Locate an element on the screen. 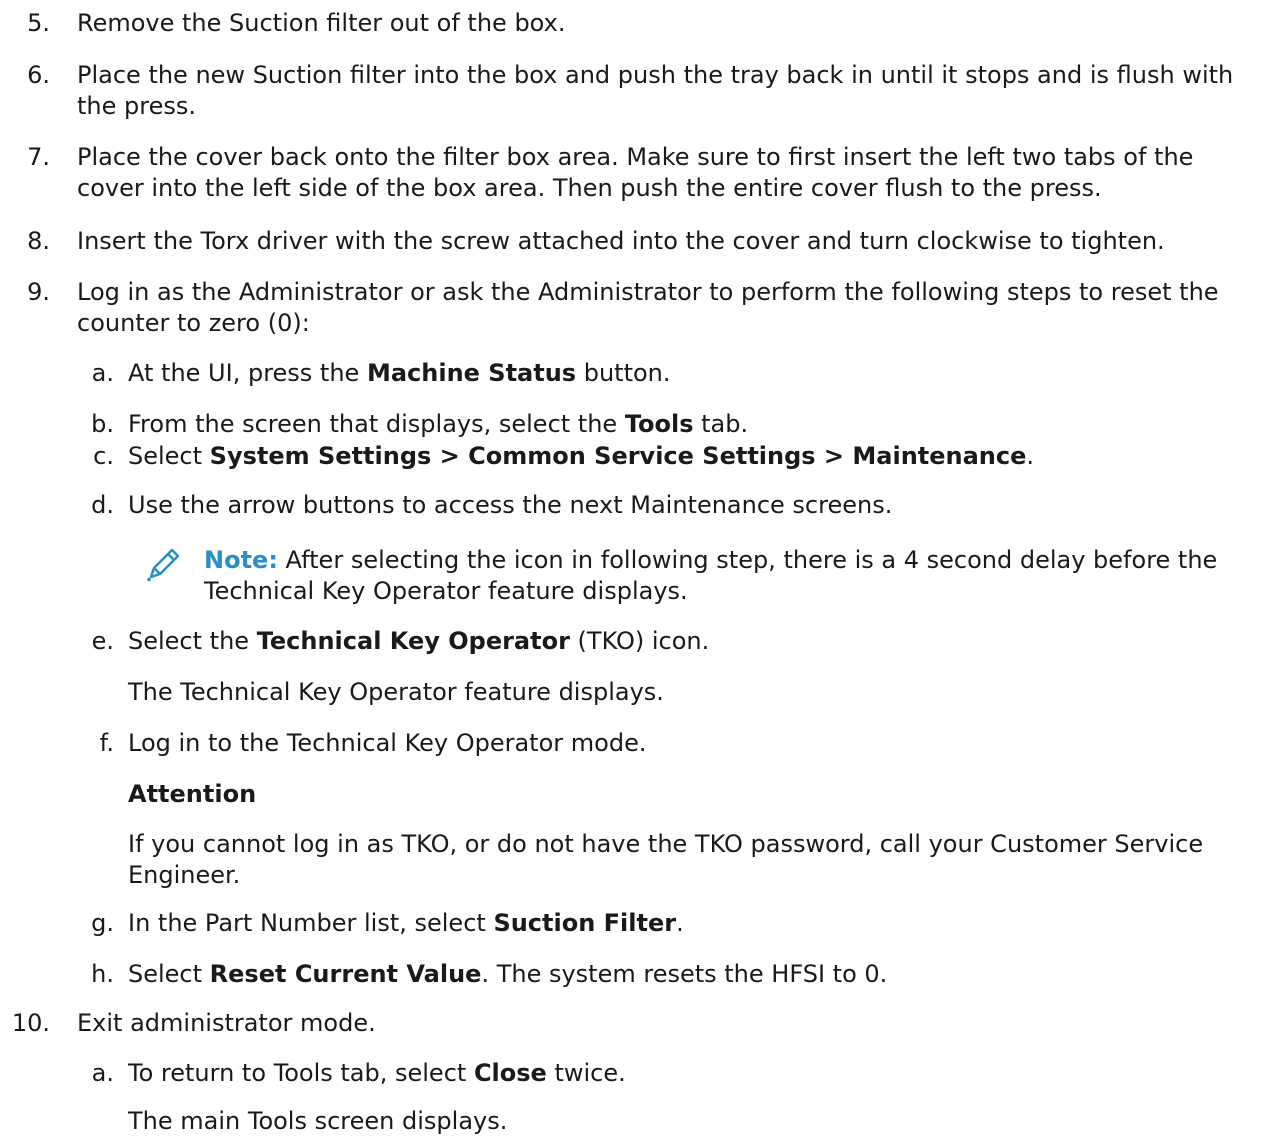 The image size is (1262, 1137). step-text: Exit administrator mode. is located at coordinates (226, 1023).